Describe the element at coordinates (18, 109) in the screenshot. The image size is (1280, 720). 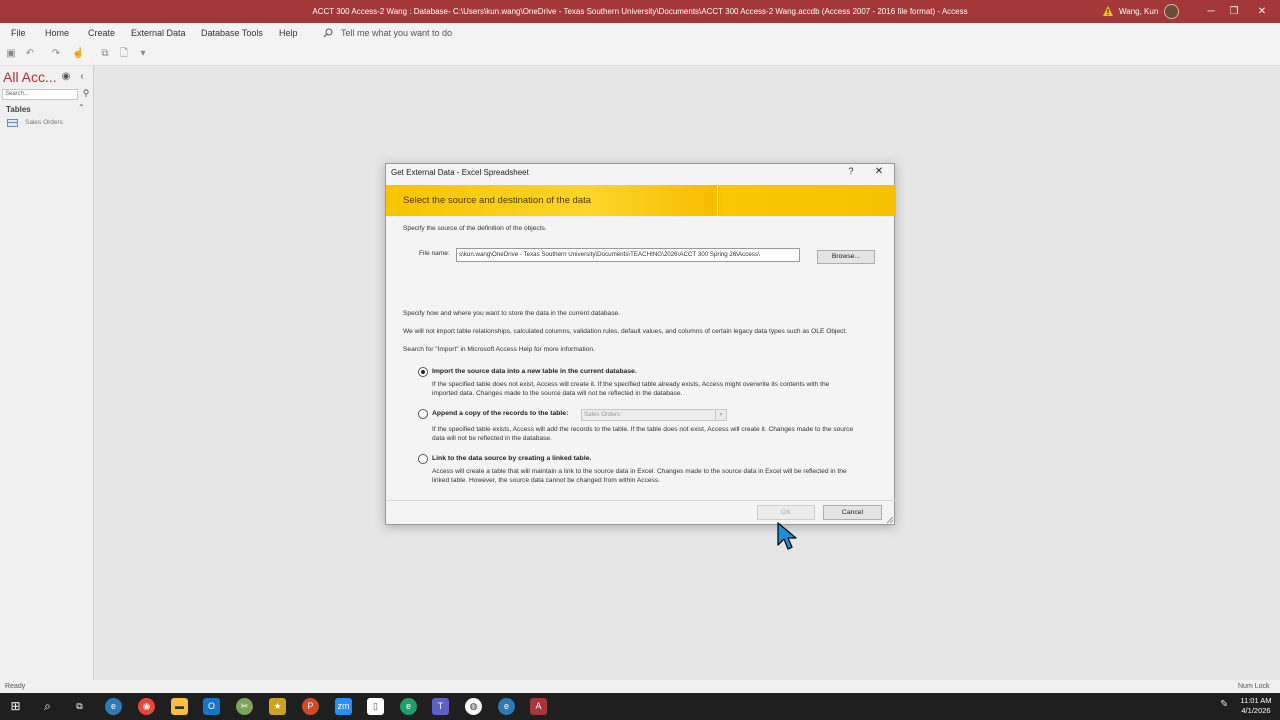
I see `nav-group-tables: Tables` at that location.